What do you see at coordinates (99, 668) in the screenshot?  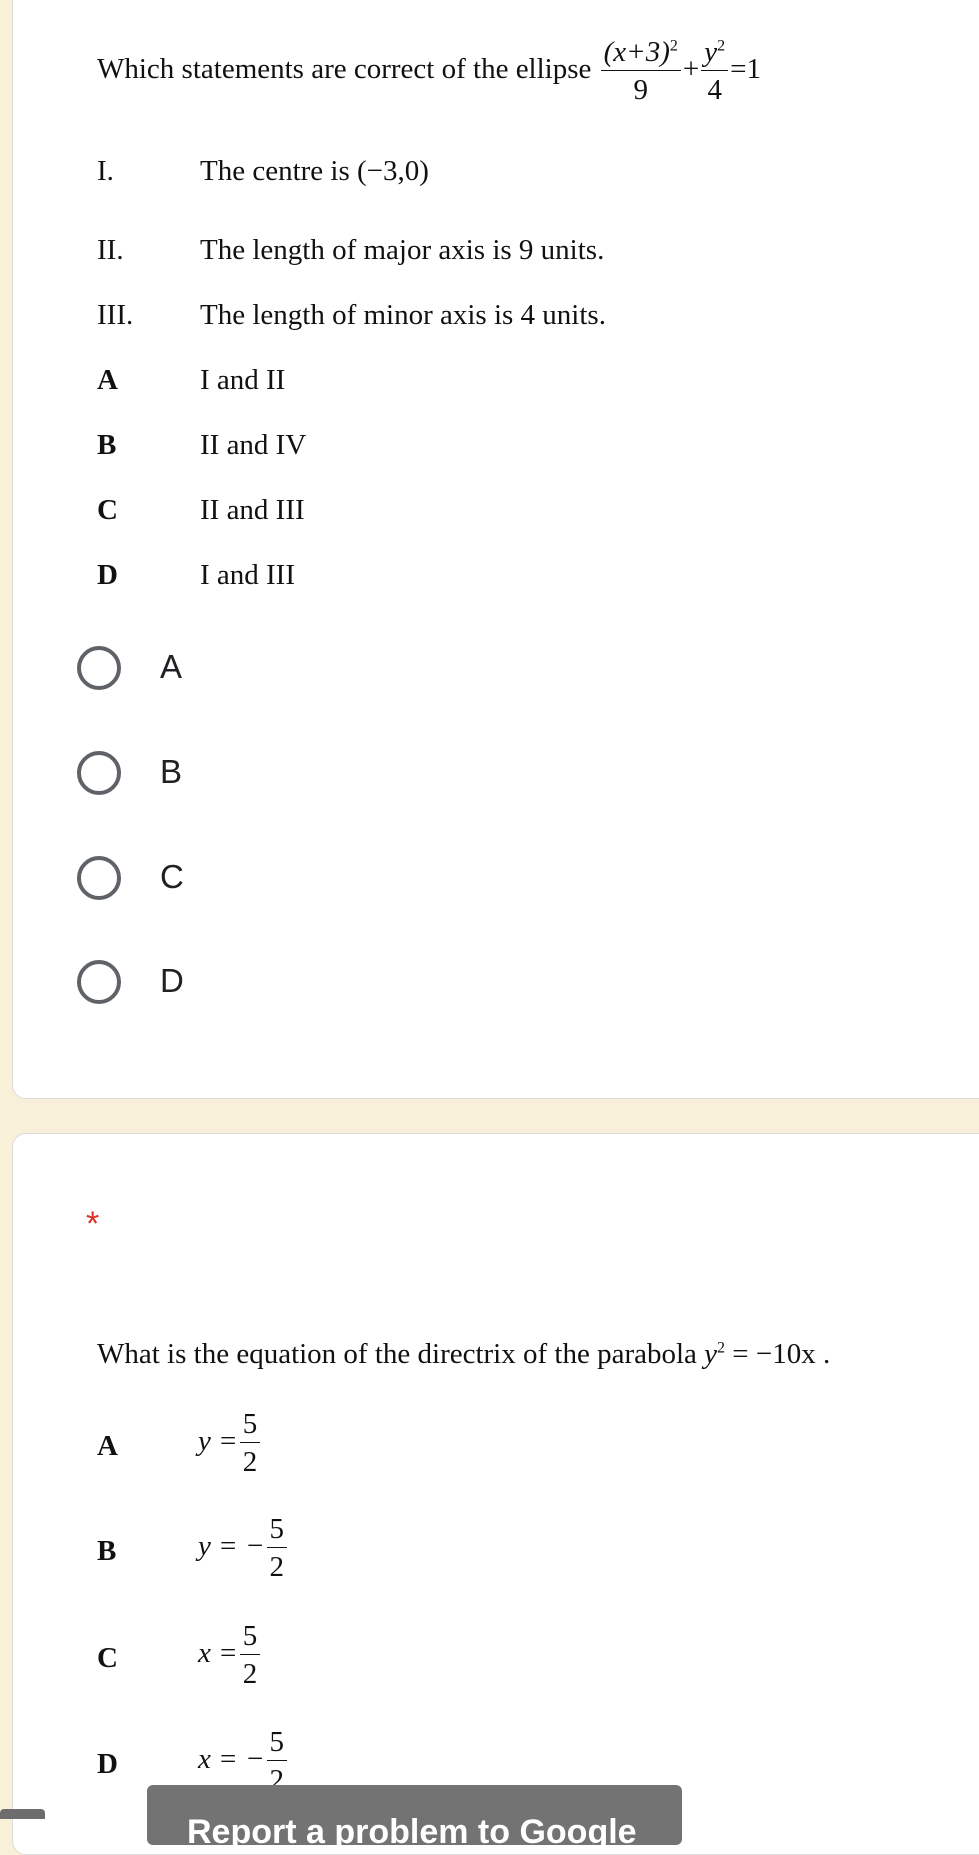 I see `radio-option-a` at bounding box center [99, 668].